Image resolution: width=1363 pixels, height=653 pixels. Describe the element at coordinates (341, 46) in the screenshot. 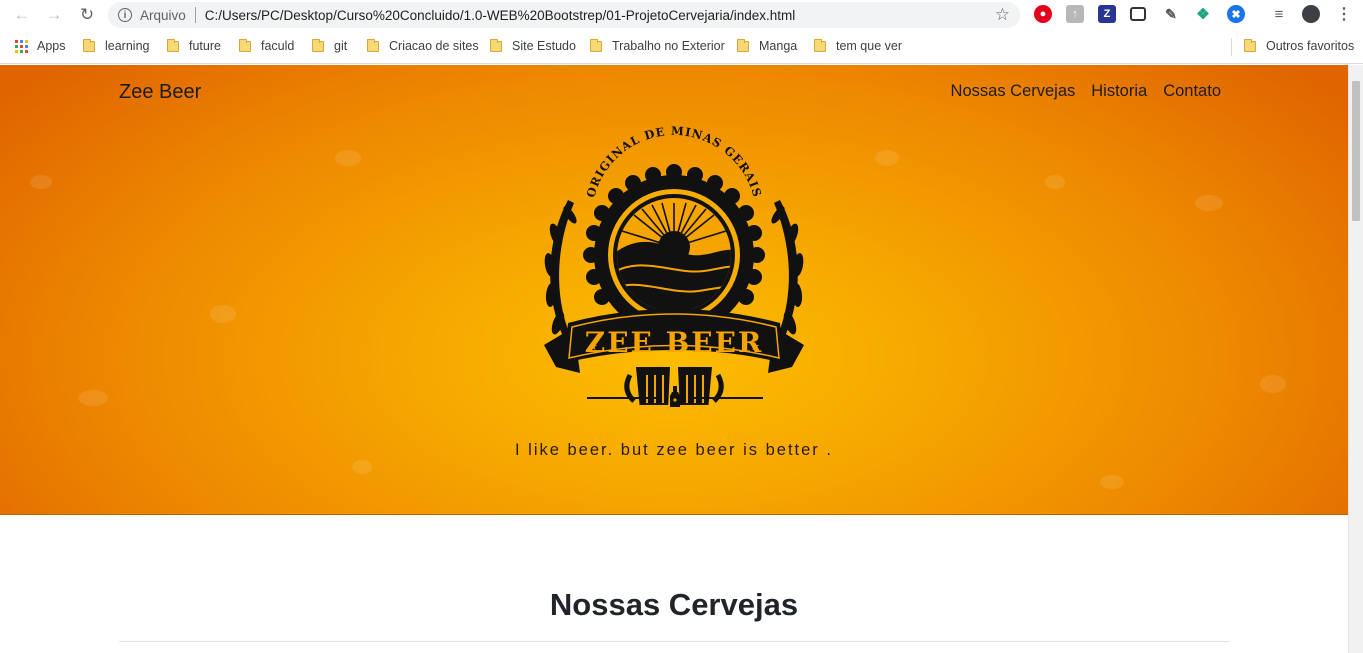

I see `bookmark-label: git` at that location.